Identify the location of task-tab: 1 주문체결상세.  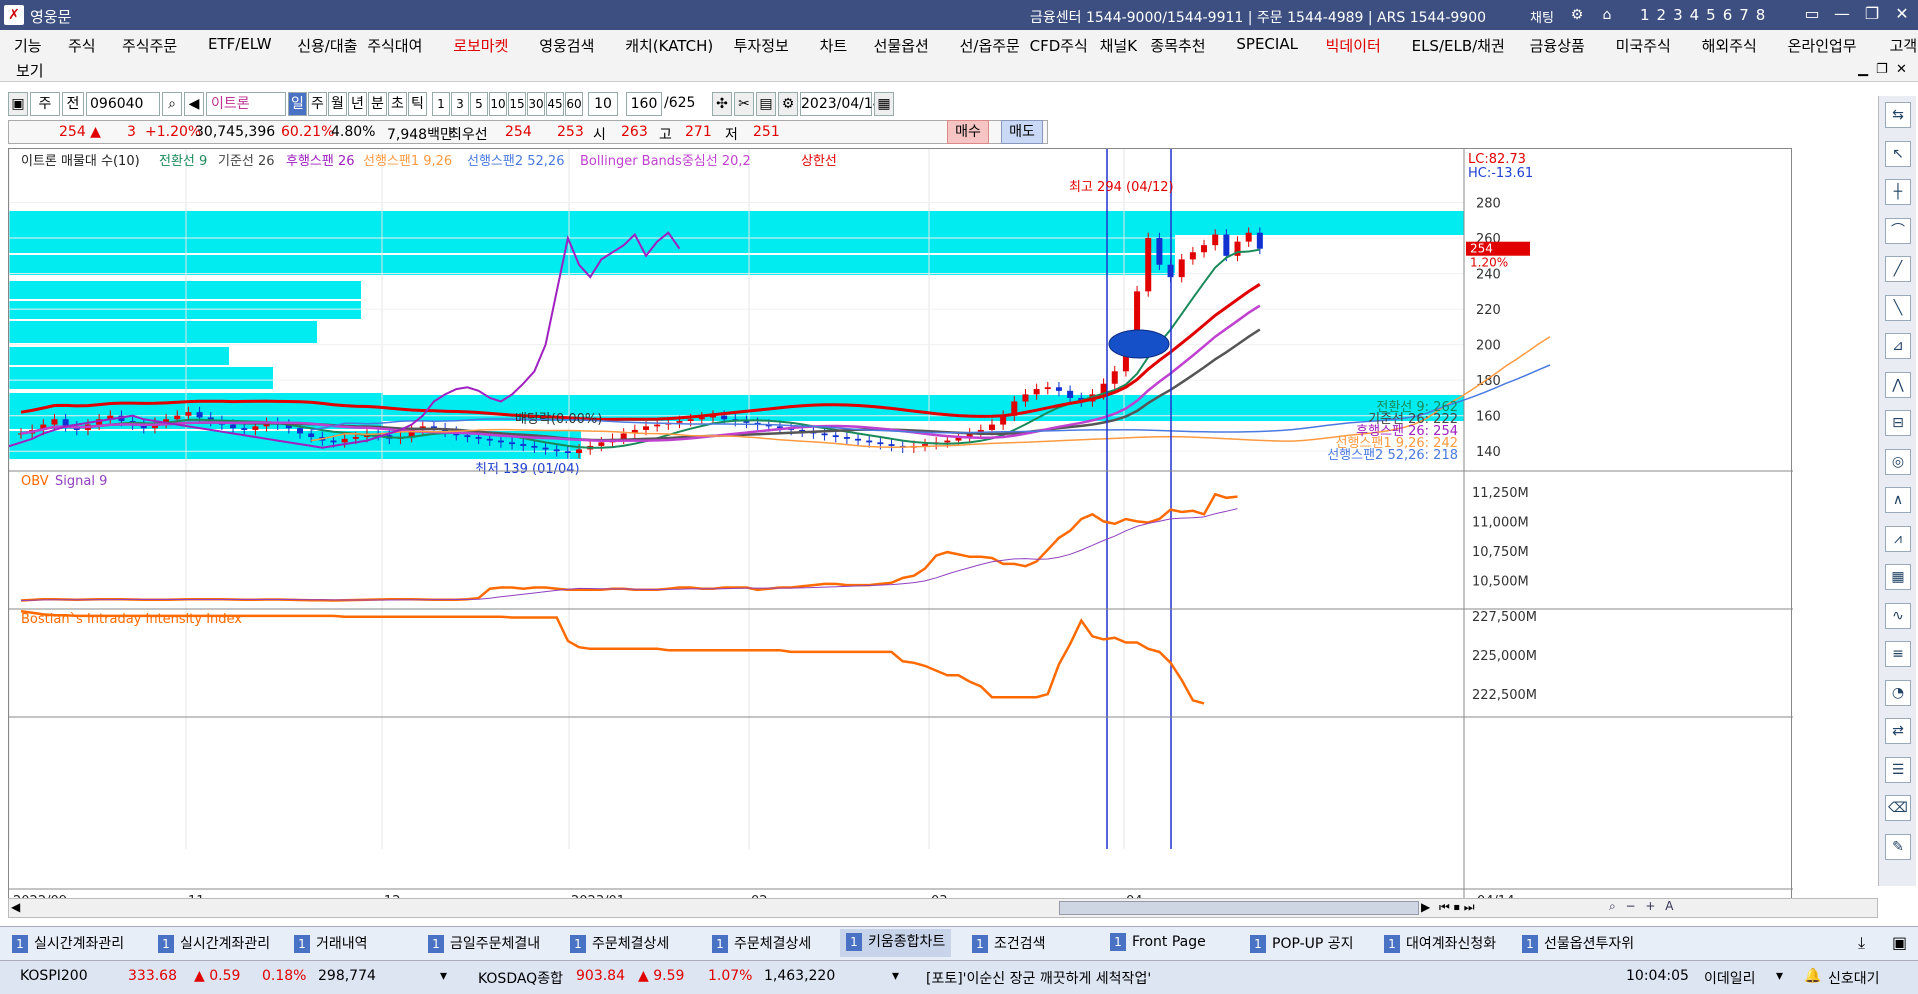
(619, 943).